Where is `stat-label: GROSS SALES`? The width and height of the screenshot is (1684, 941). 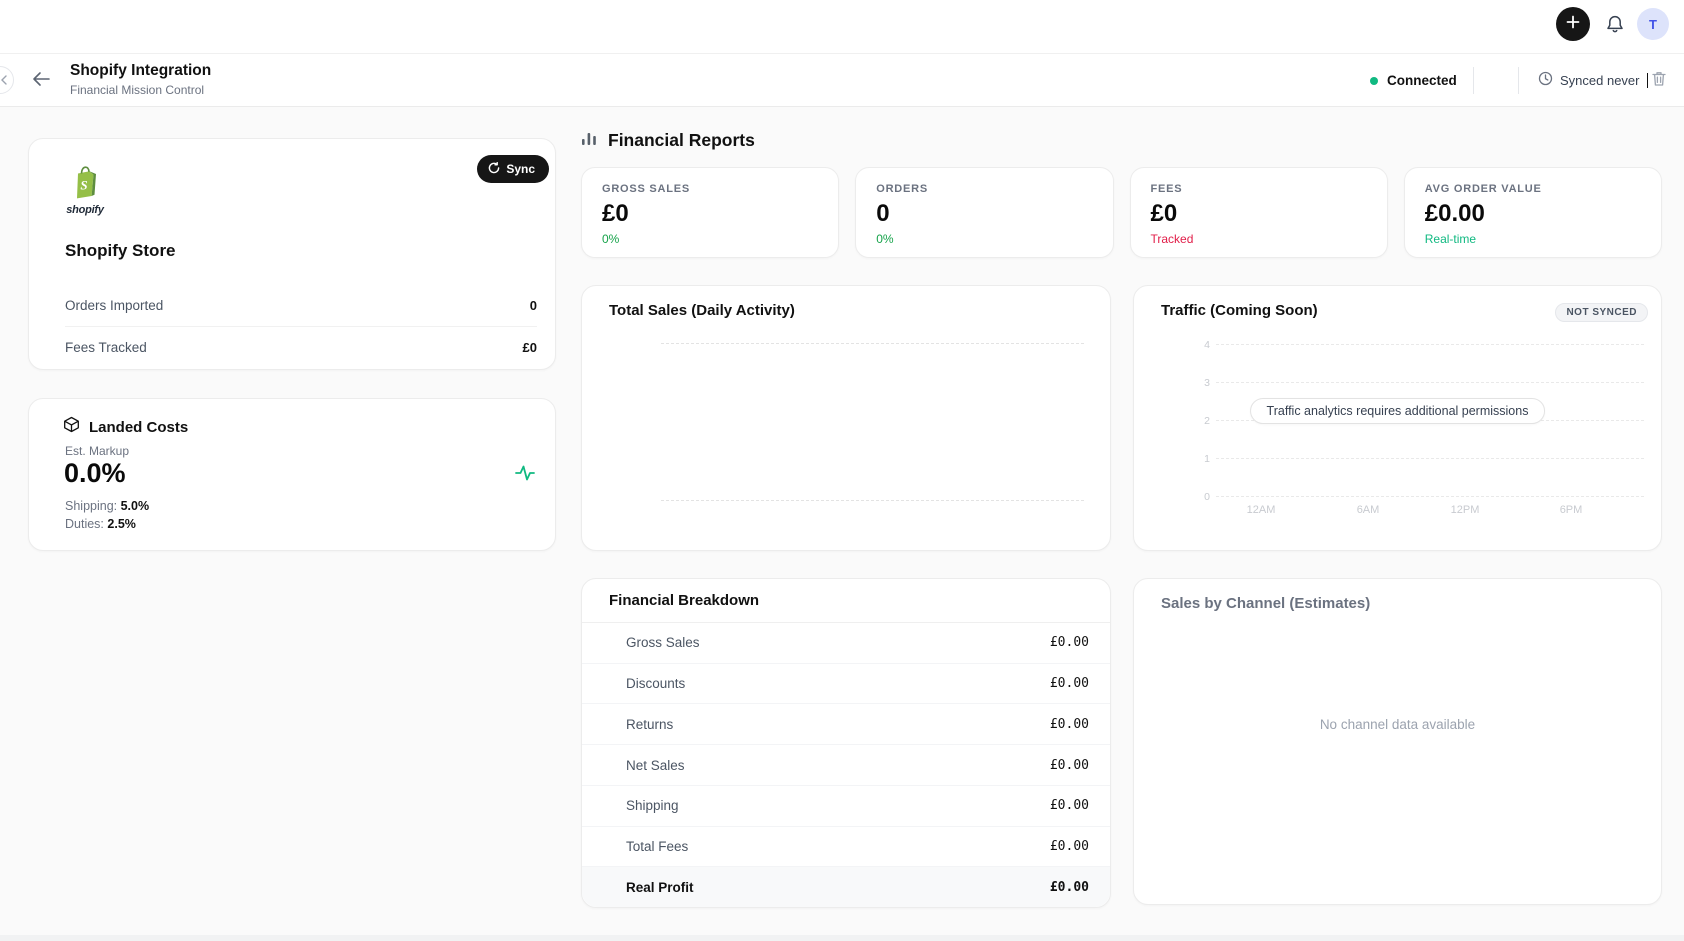
stat-label: GROSS SALES is located at coordinates (646, 189).